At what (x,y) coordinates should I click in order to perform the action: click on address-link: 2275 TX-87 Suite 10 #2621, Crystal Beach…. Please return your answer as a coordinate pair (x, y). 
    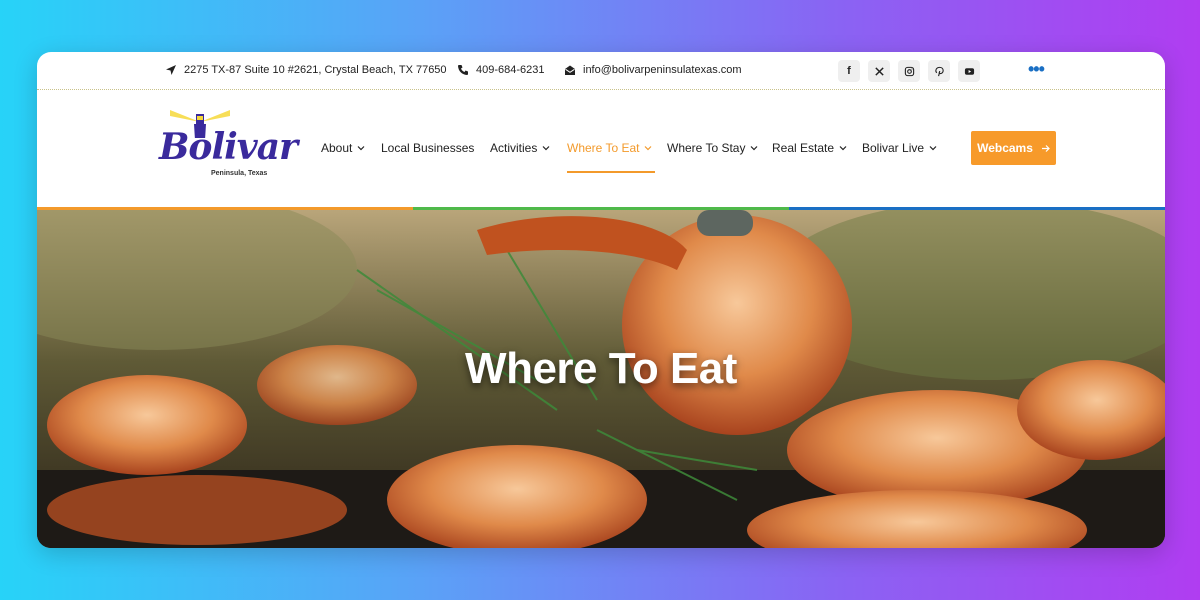
    Looking at the image, I should click on (306, 70).